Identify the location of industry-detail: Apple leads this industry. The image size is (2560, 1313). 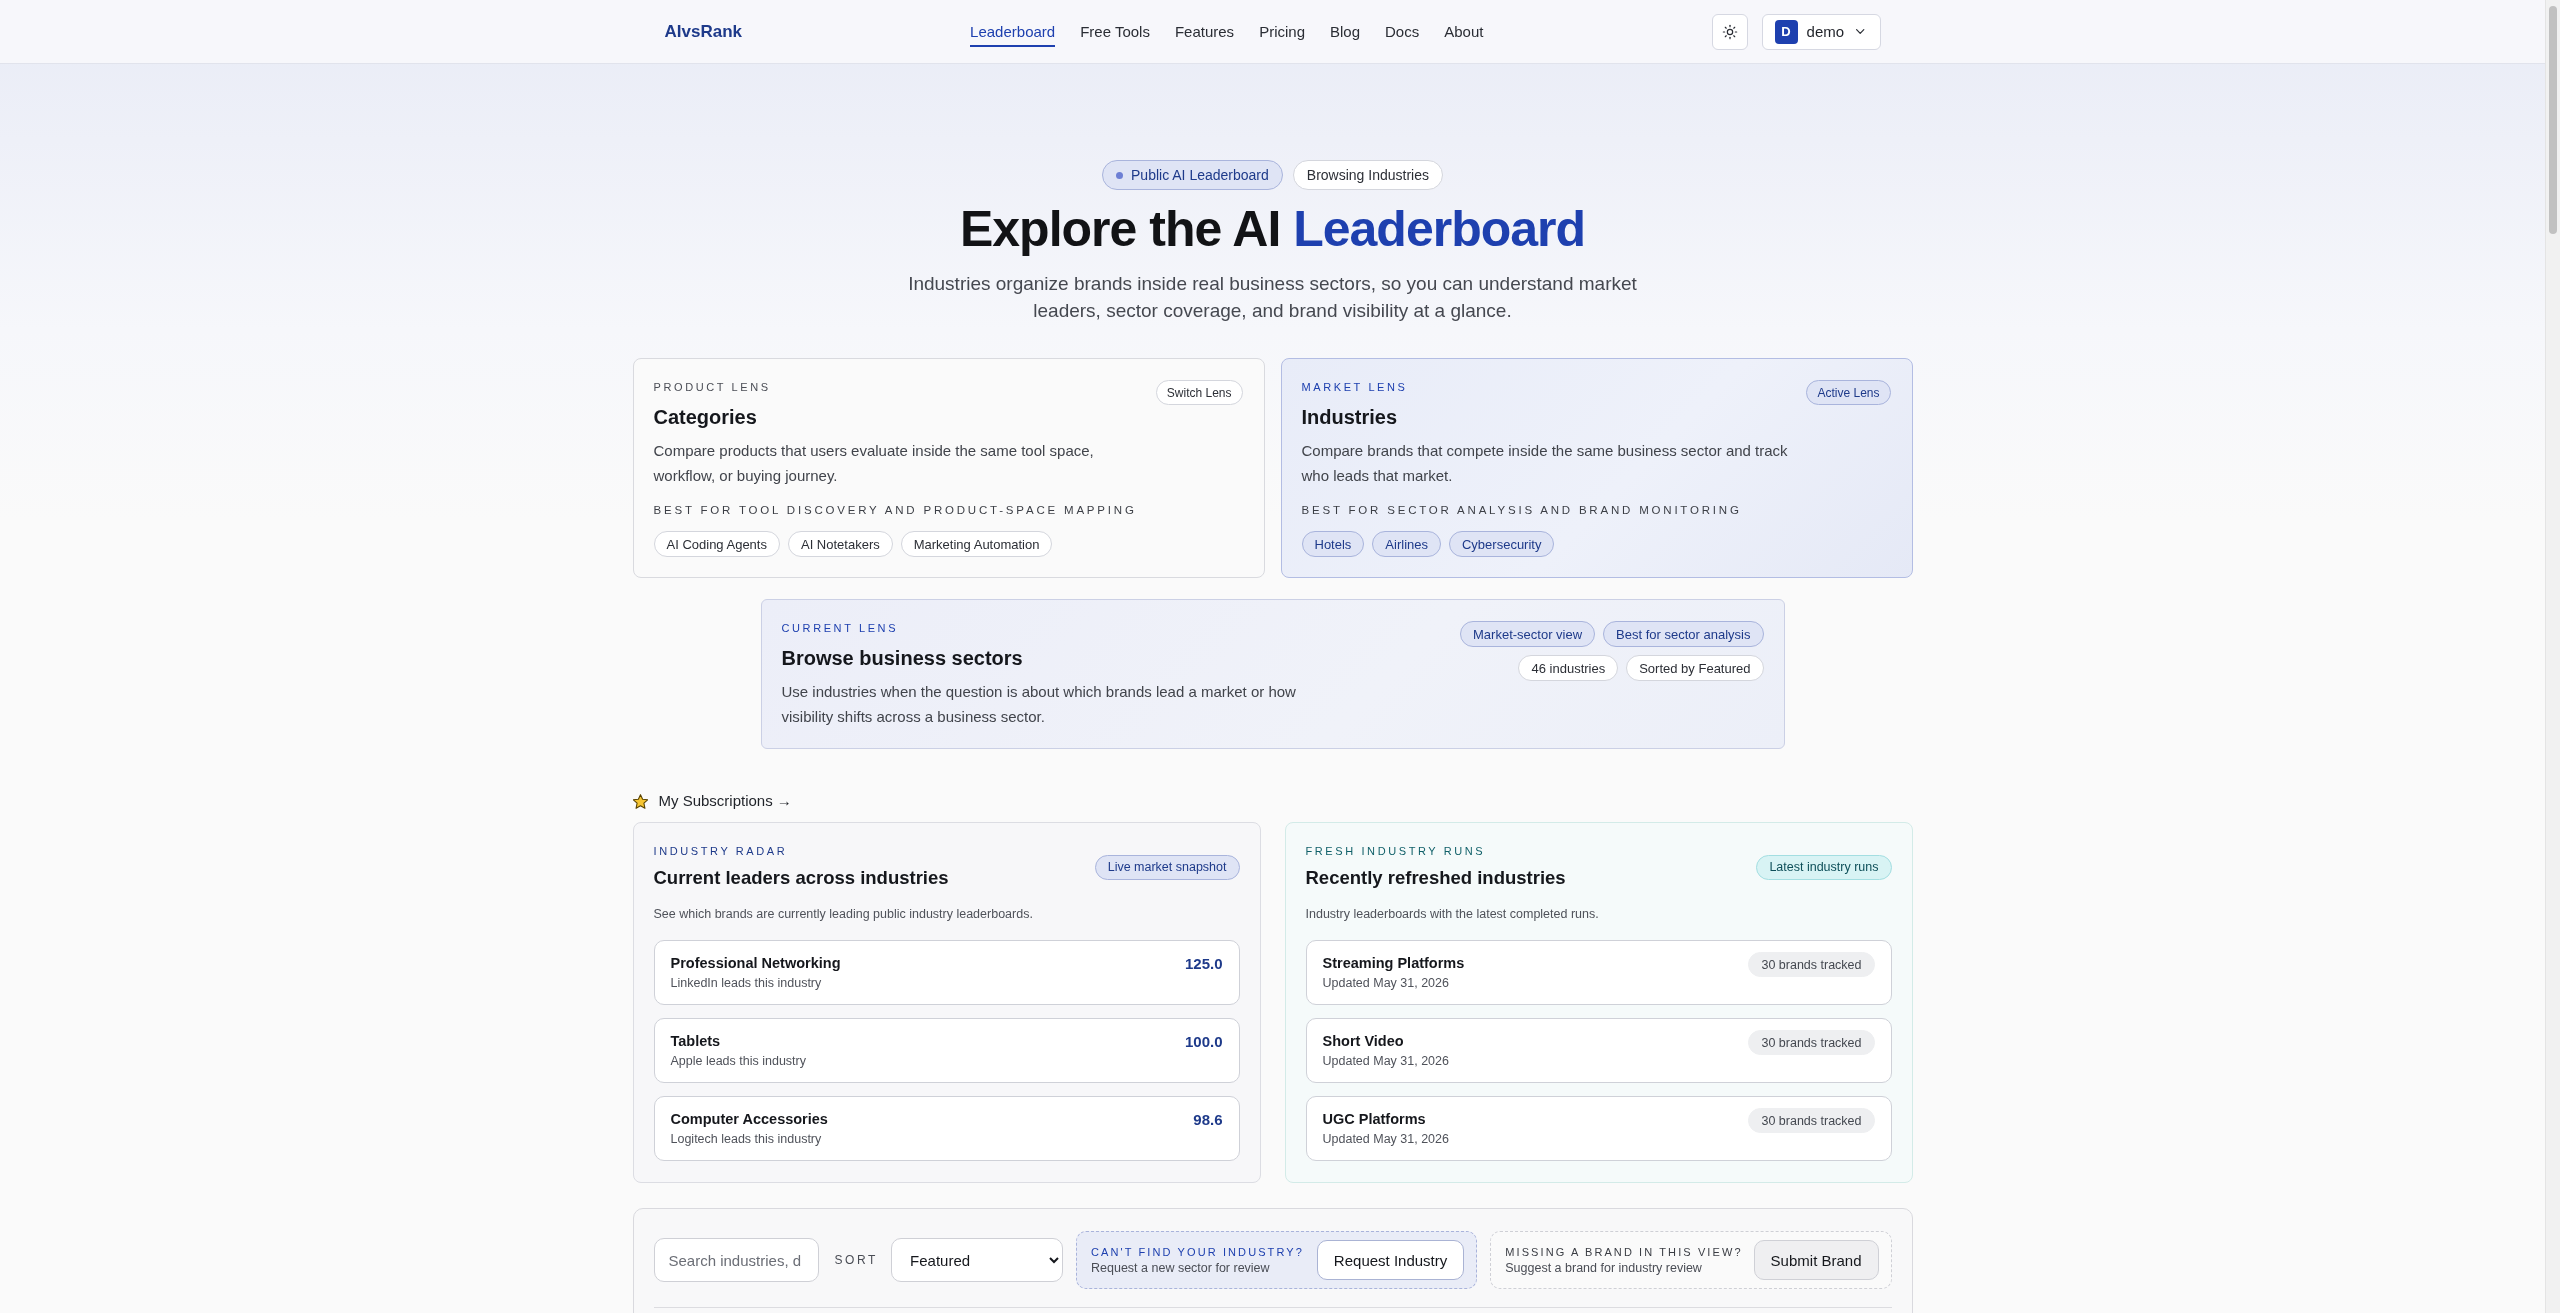
(738, 1061).